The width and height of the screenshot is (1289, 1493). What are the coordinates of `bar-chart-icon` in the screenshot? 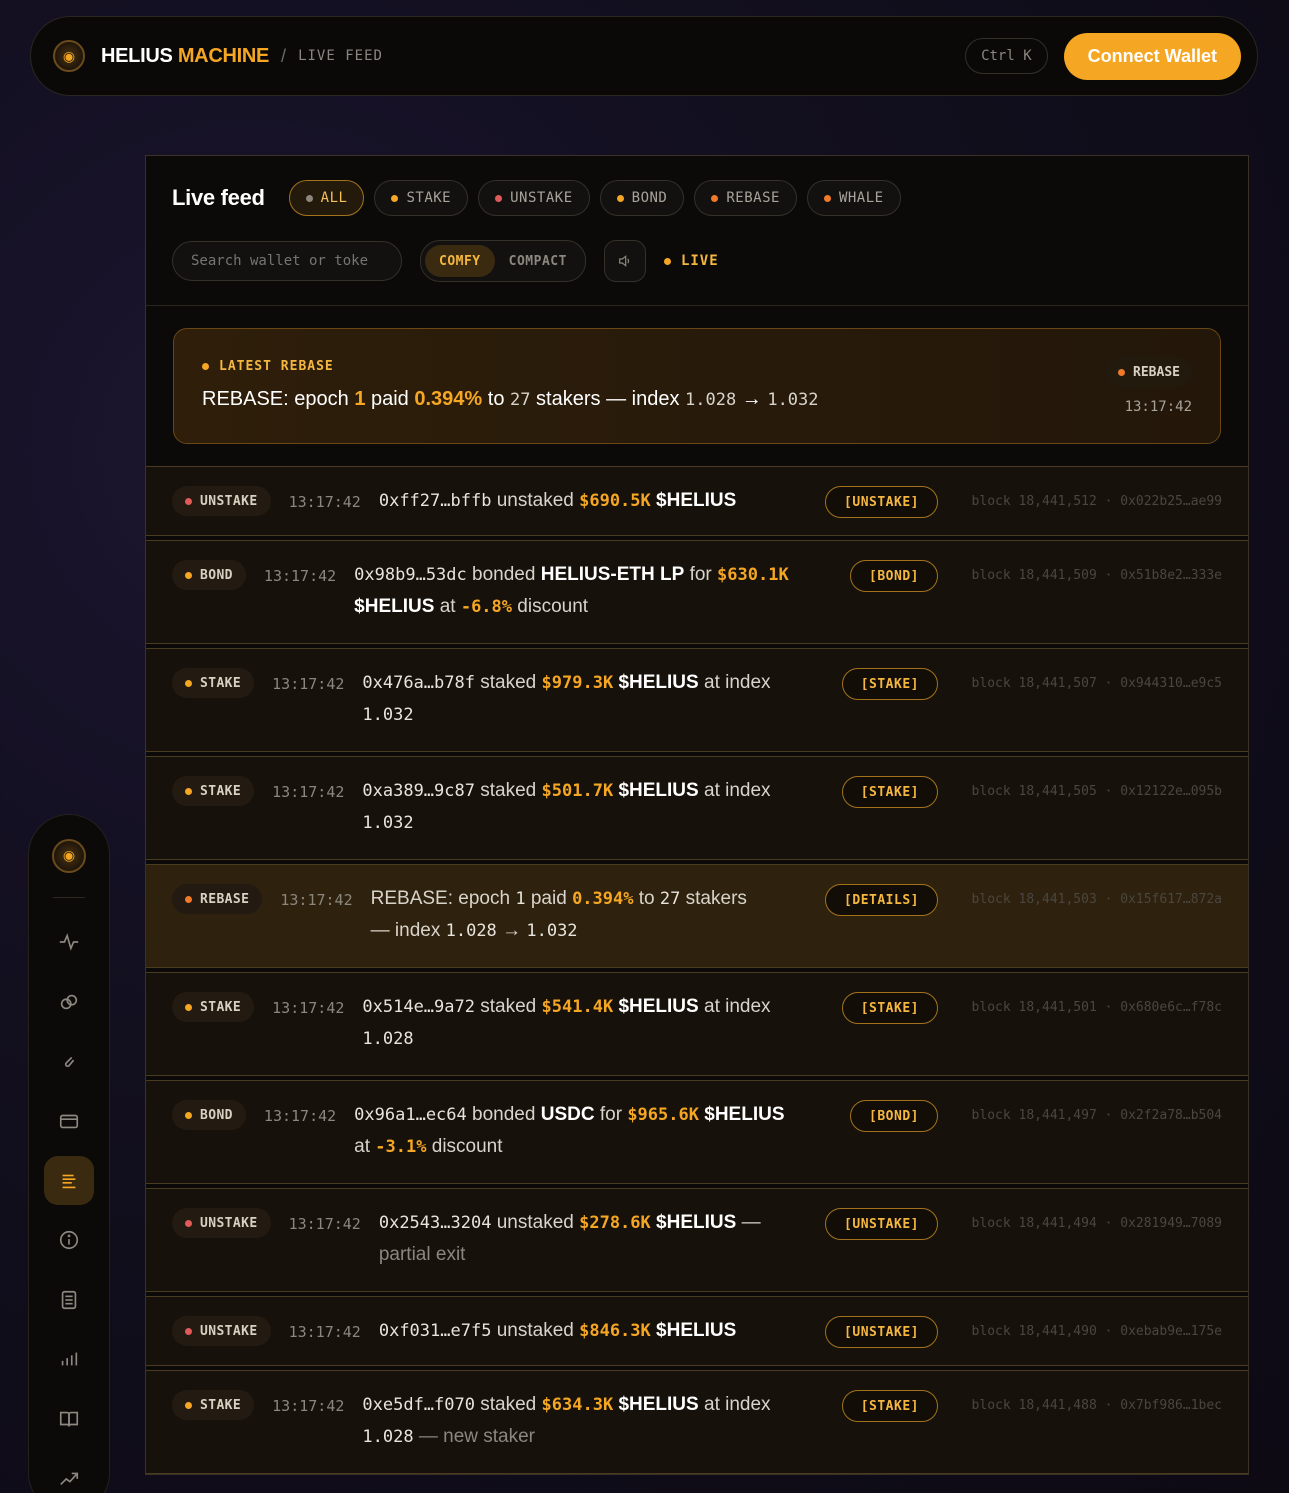 It's located at (69, 1359).